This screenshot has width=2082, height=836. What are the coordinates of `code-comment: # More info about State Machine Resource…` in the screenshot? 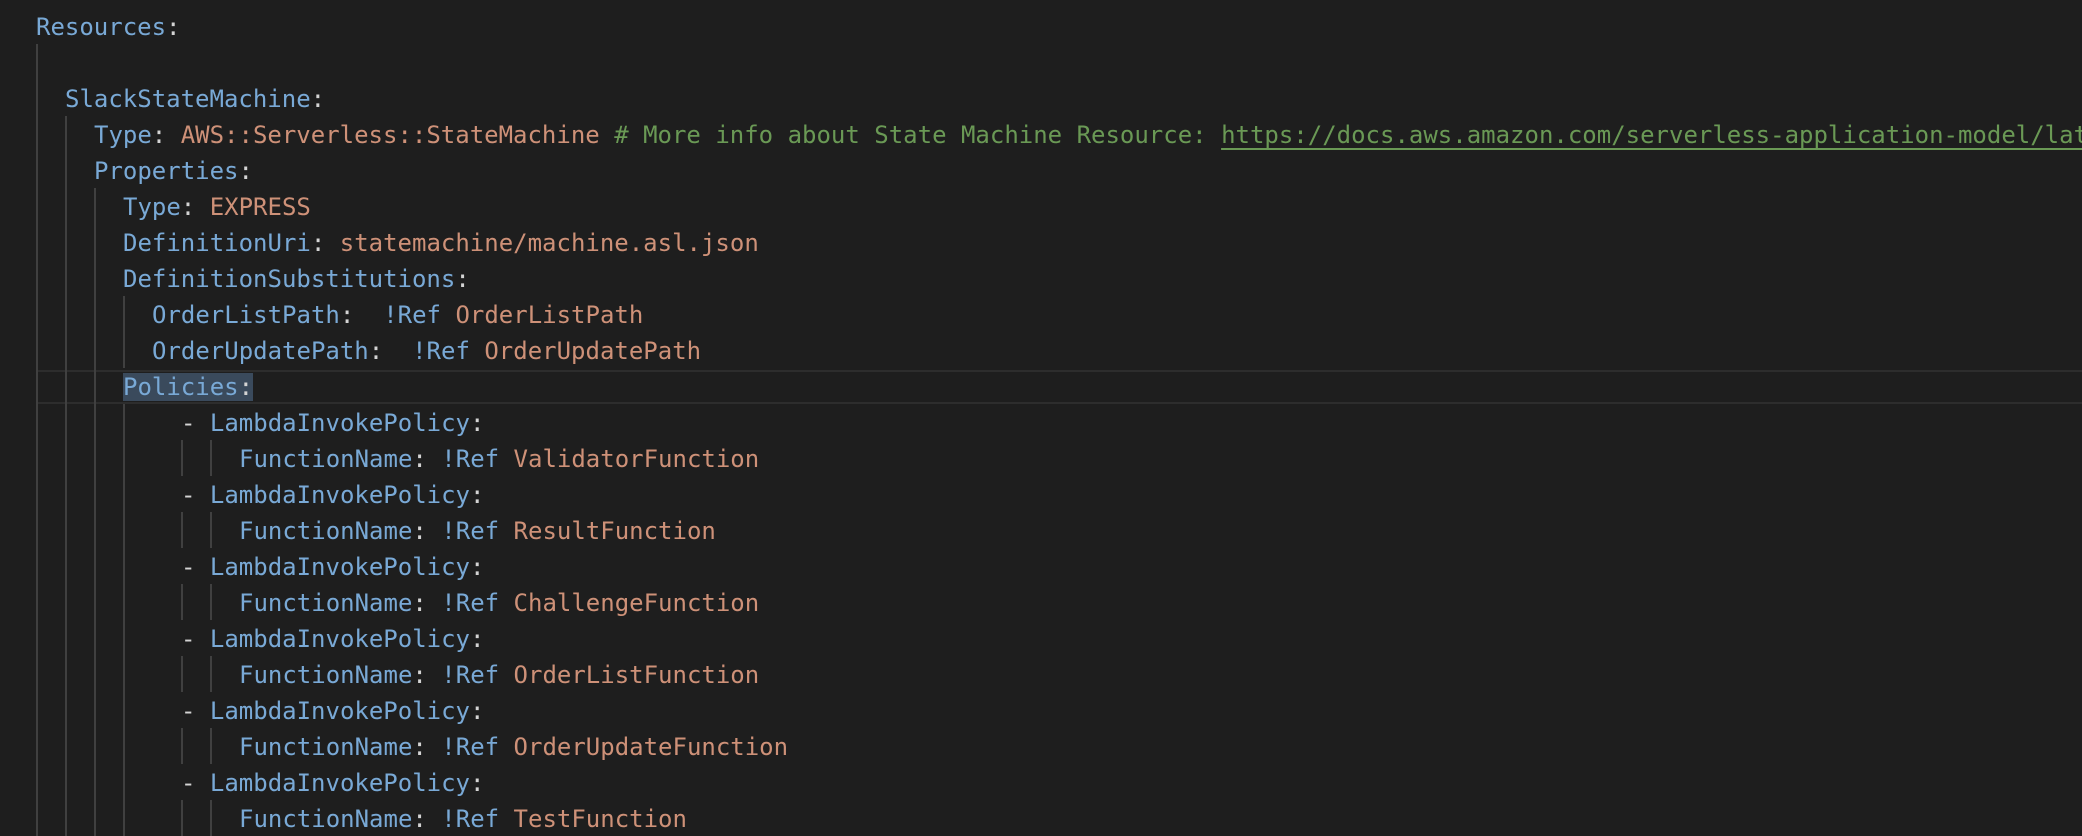 It's located at (918, 135).